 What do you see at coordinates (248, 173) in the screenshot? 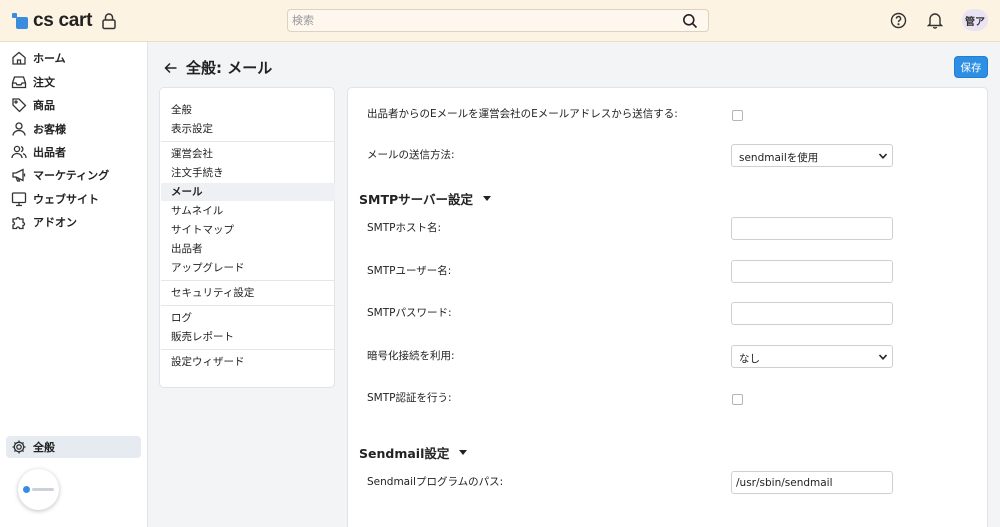
I see `section-item-checkout: 注文手続き` at bounding box center [248, 173].